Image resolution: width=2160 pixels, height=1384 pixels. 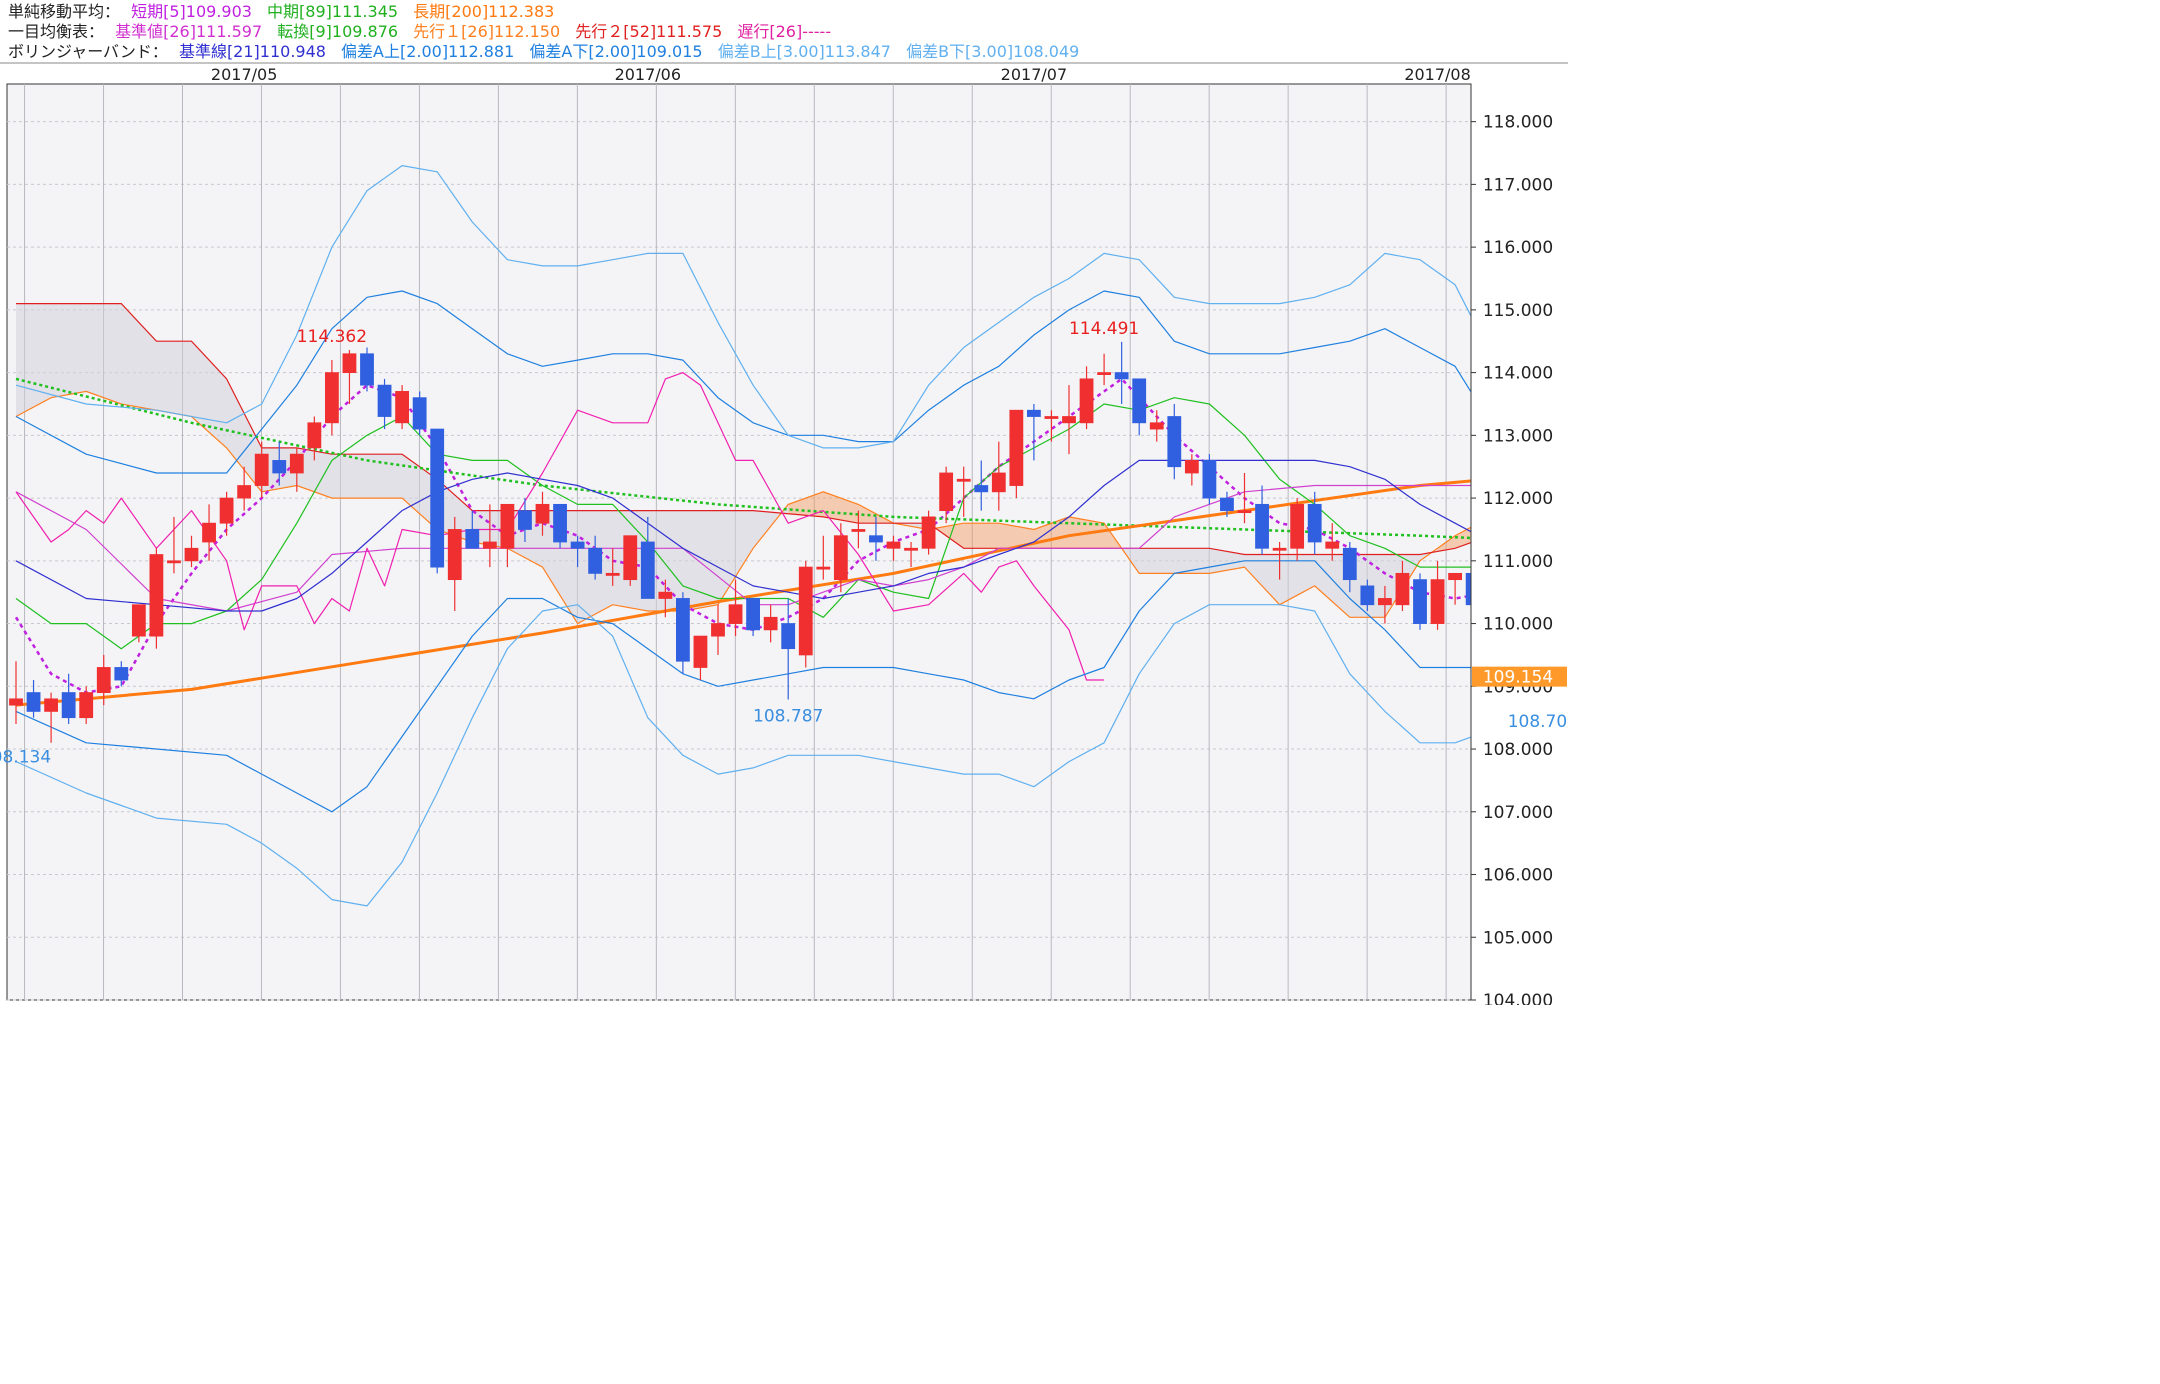 What do you see at coordinates (1518, 562) in the screenshot?
I see `price-tick-label: 111.000` at bounding box center [1518, 562].